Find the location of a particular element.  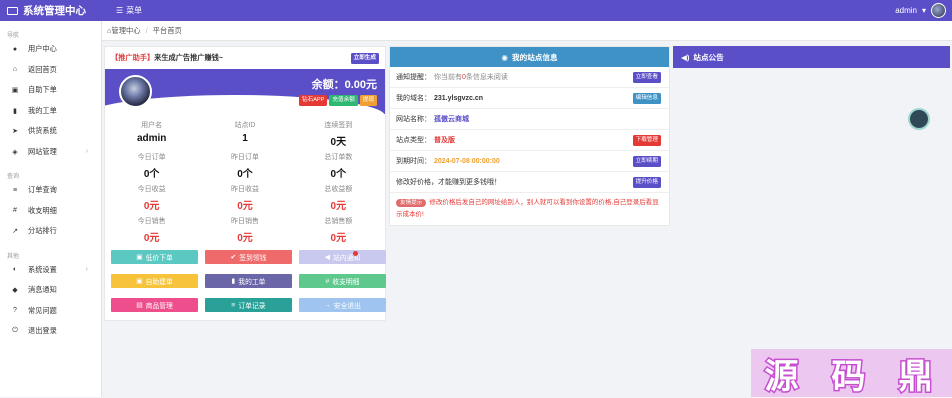

sidebar-item: ◈ 网站管理 › is located at coordinates (50, 152).